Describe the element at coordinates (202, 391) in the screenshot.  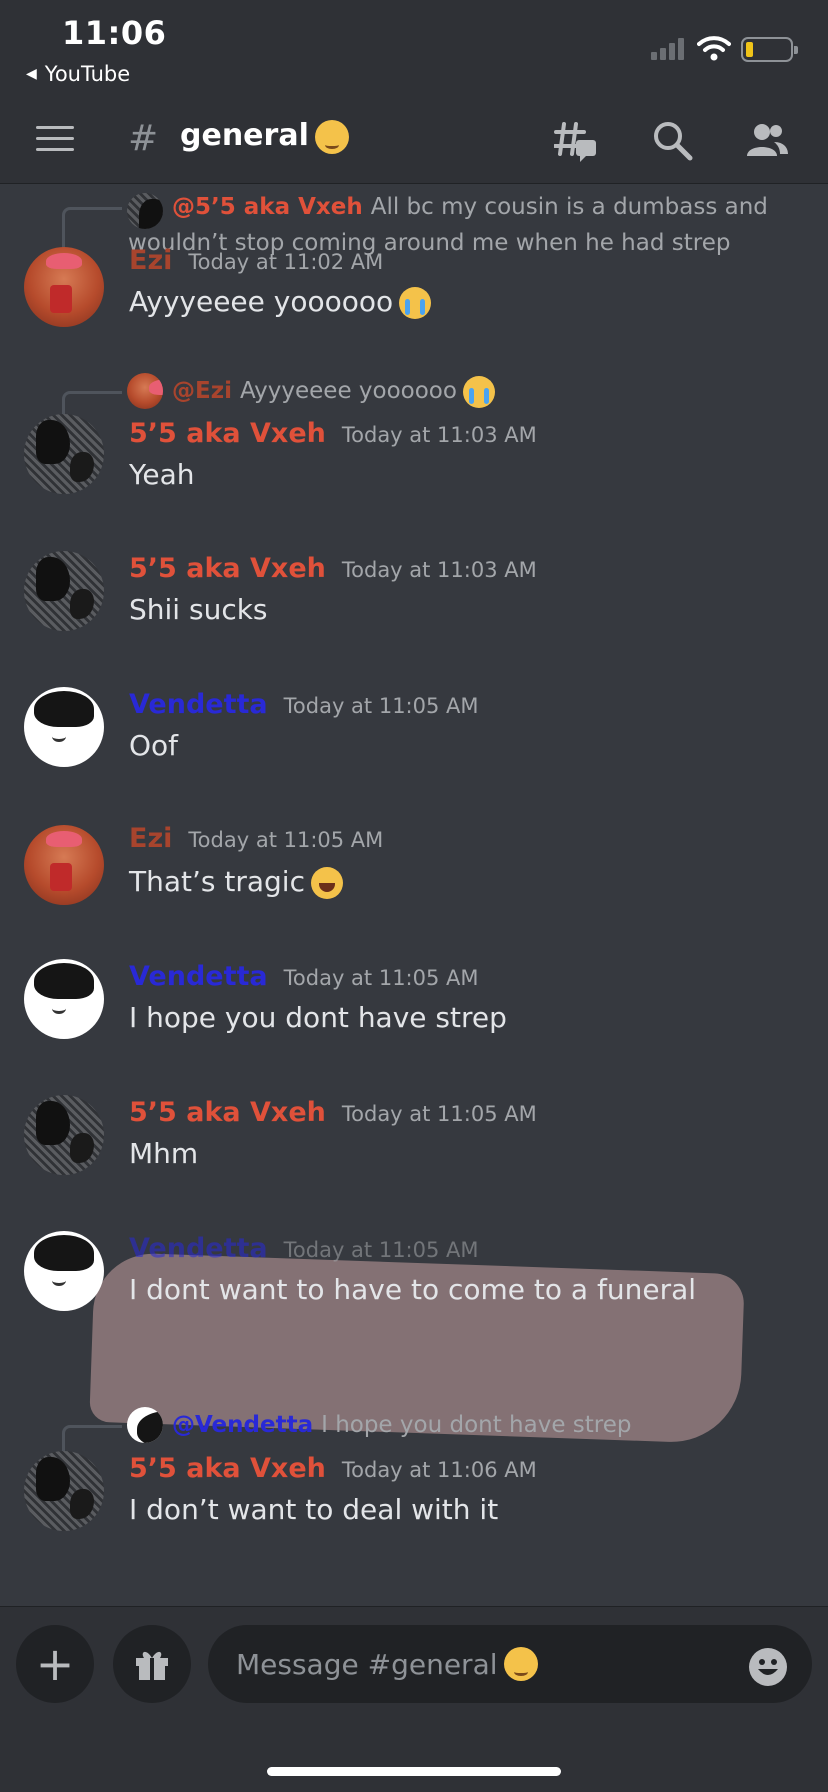
I see `reply-mention: @Ezi` at that location.